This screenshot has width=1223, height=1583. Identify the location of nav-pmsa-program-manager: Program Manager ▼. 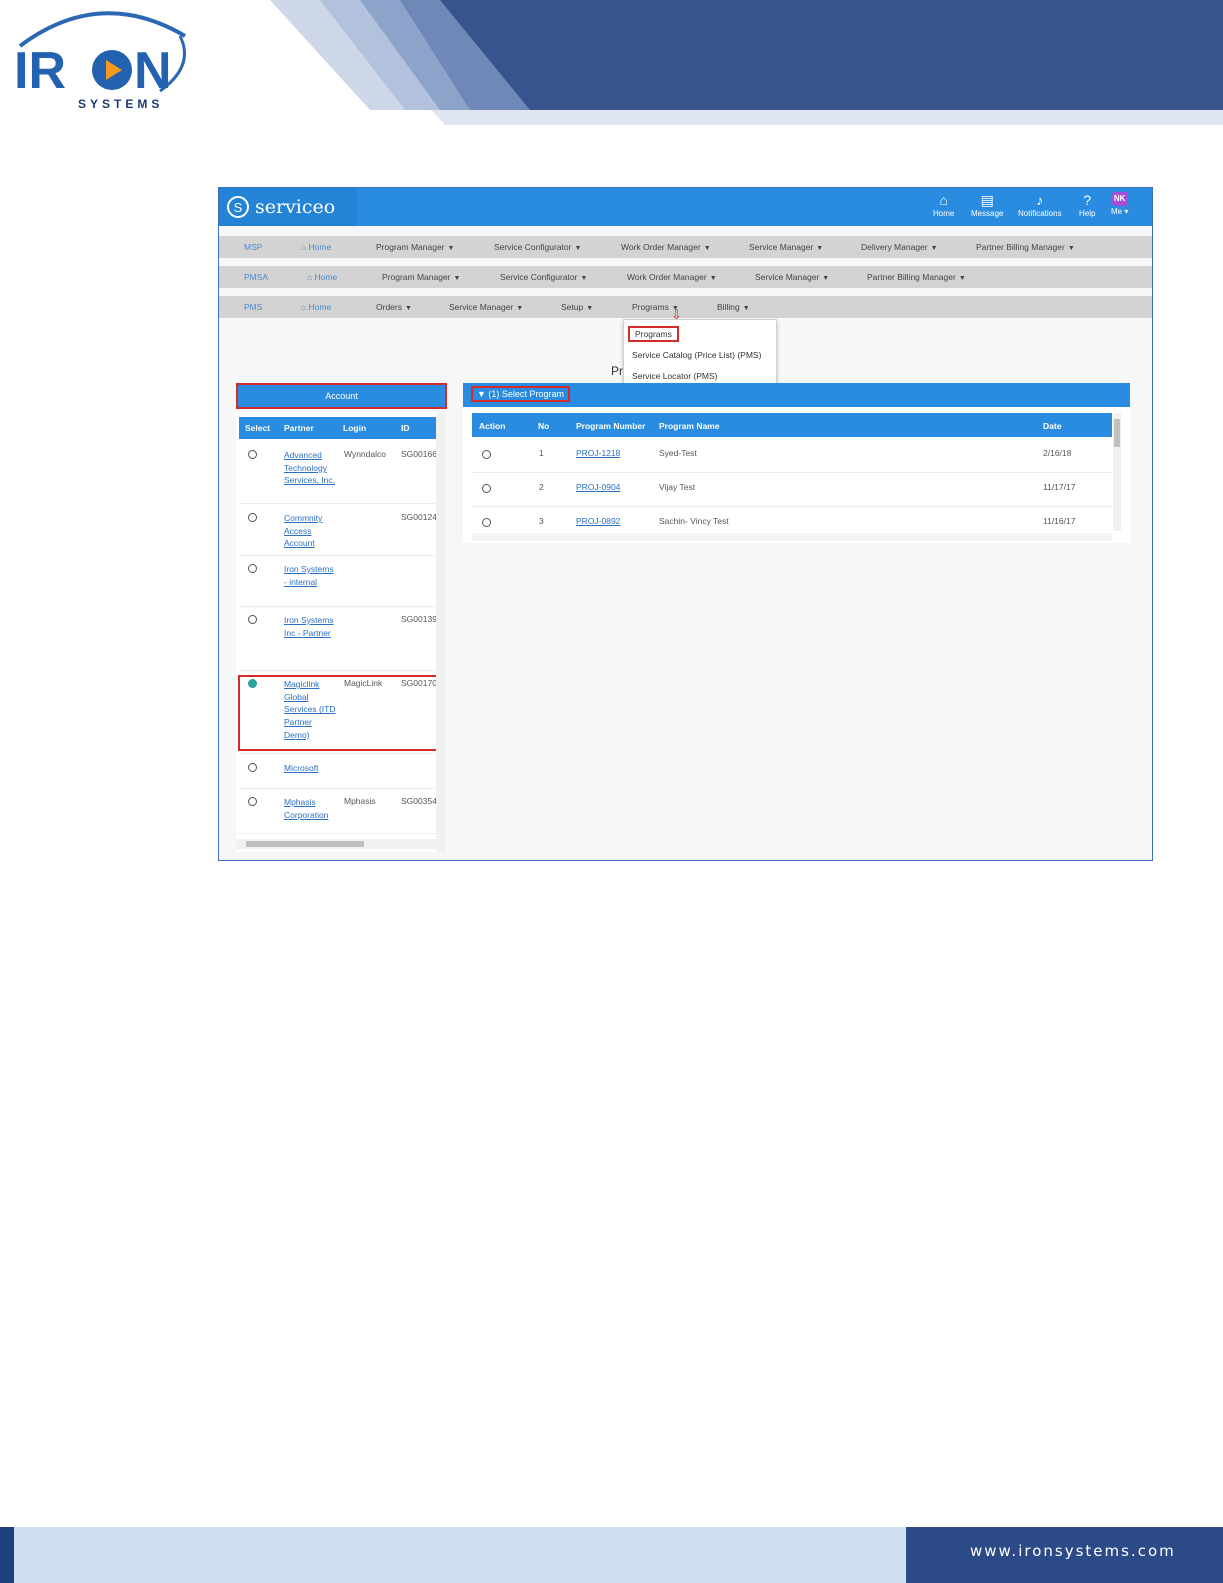
(421, 277).